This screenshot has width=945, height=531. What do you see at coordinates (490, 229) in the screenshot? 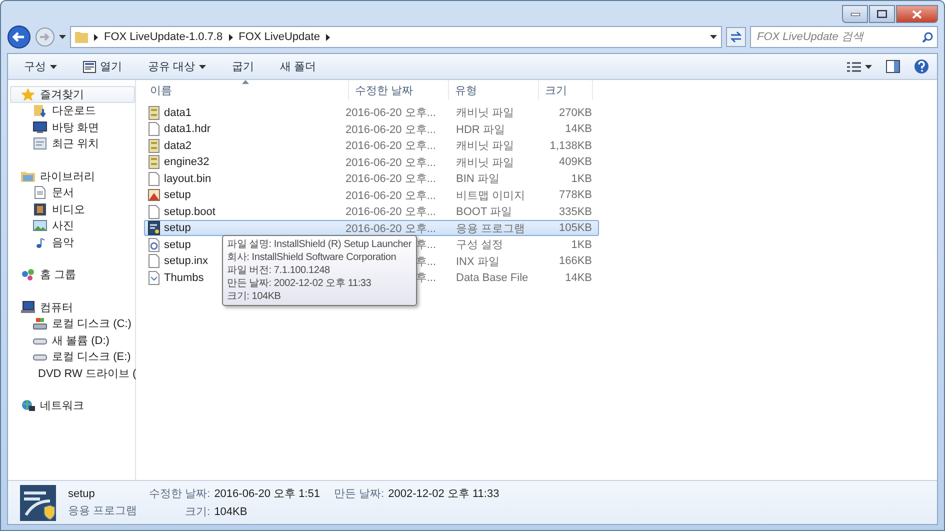
I see `type-cell-text: 응용 프로그램` at bounding box center [490, 229].